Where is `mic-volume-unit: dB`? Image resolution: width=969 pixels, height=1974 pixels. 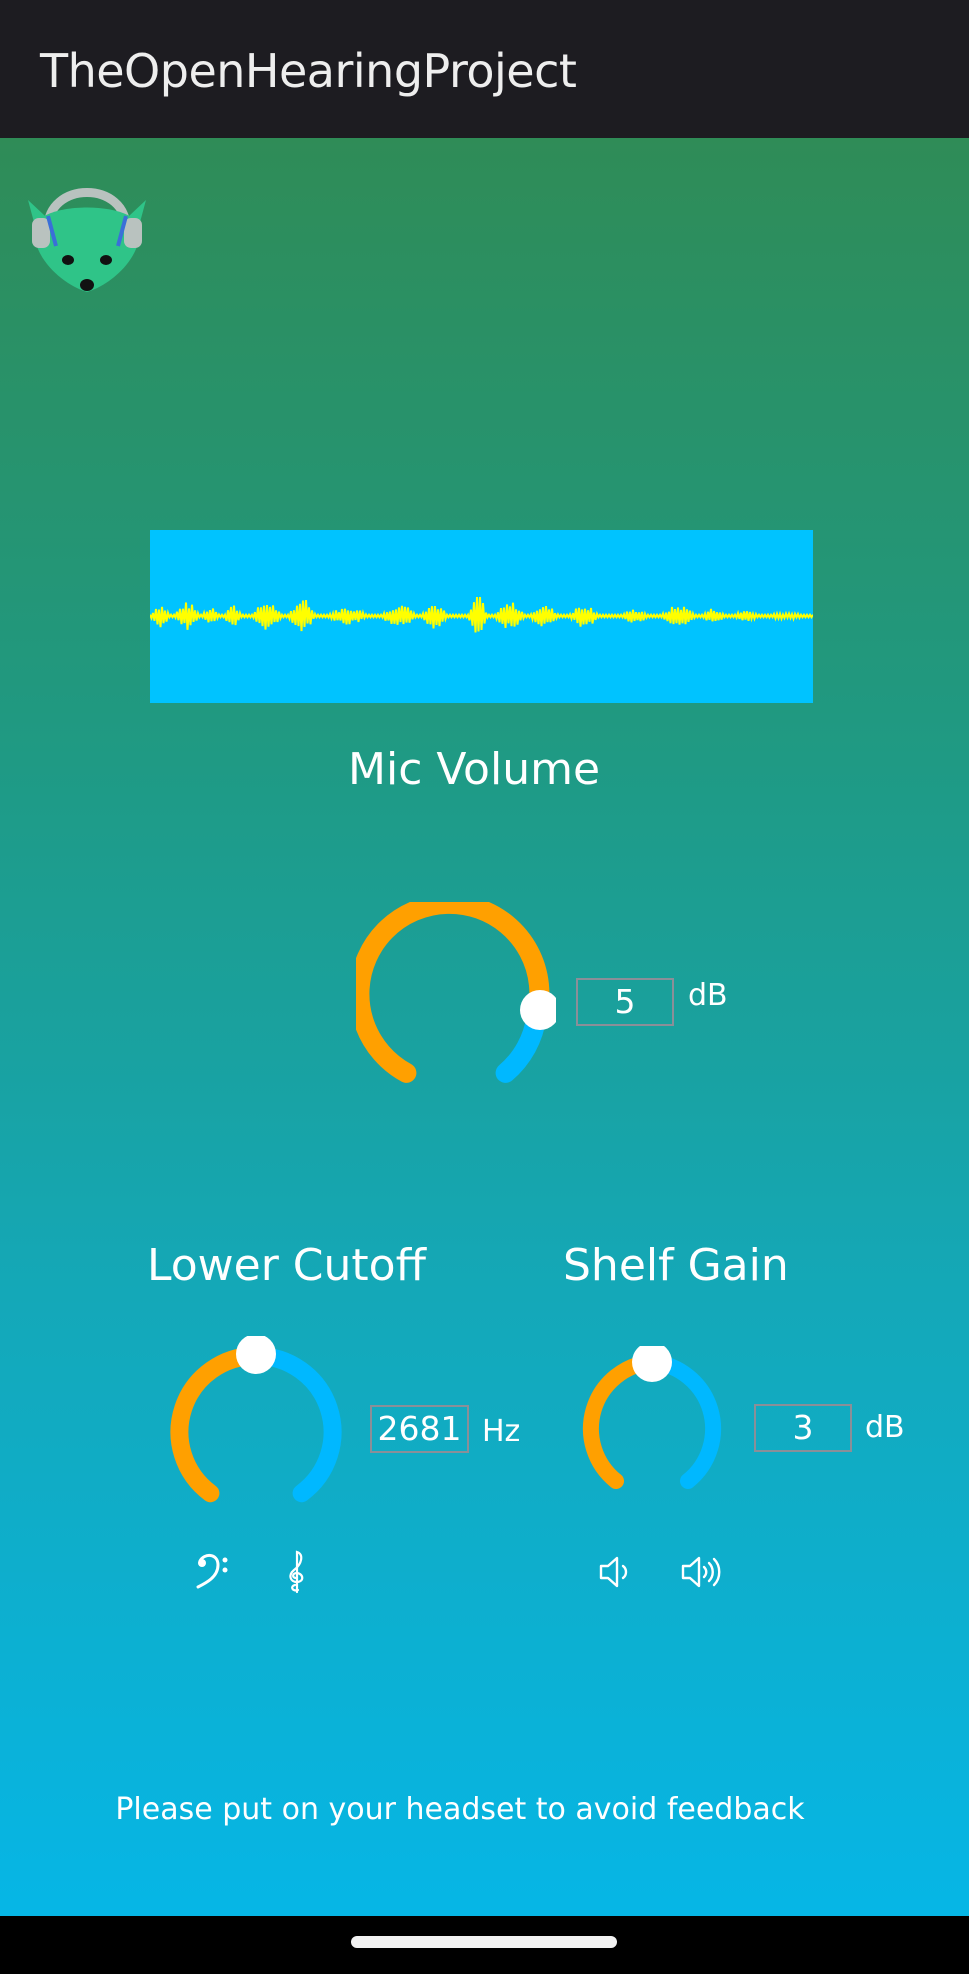
mic-volume-unit: dB is located at coordinates (708, 995).